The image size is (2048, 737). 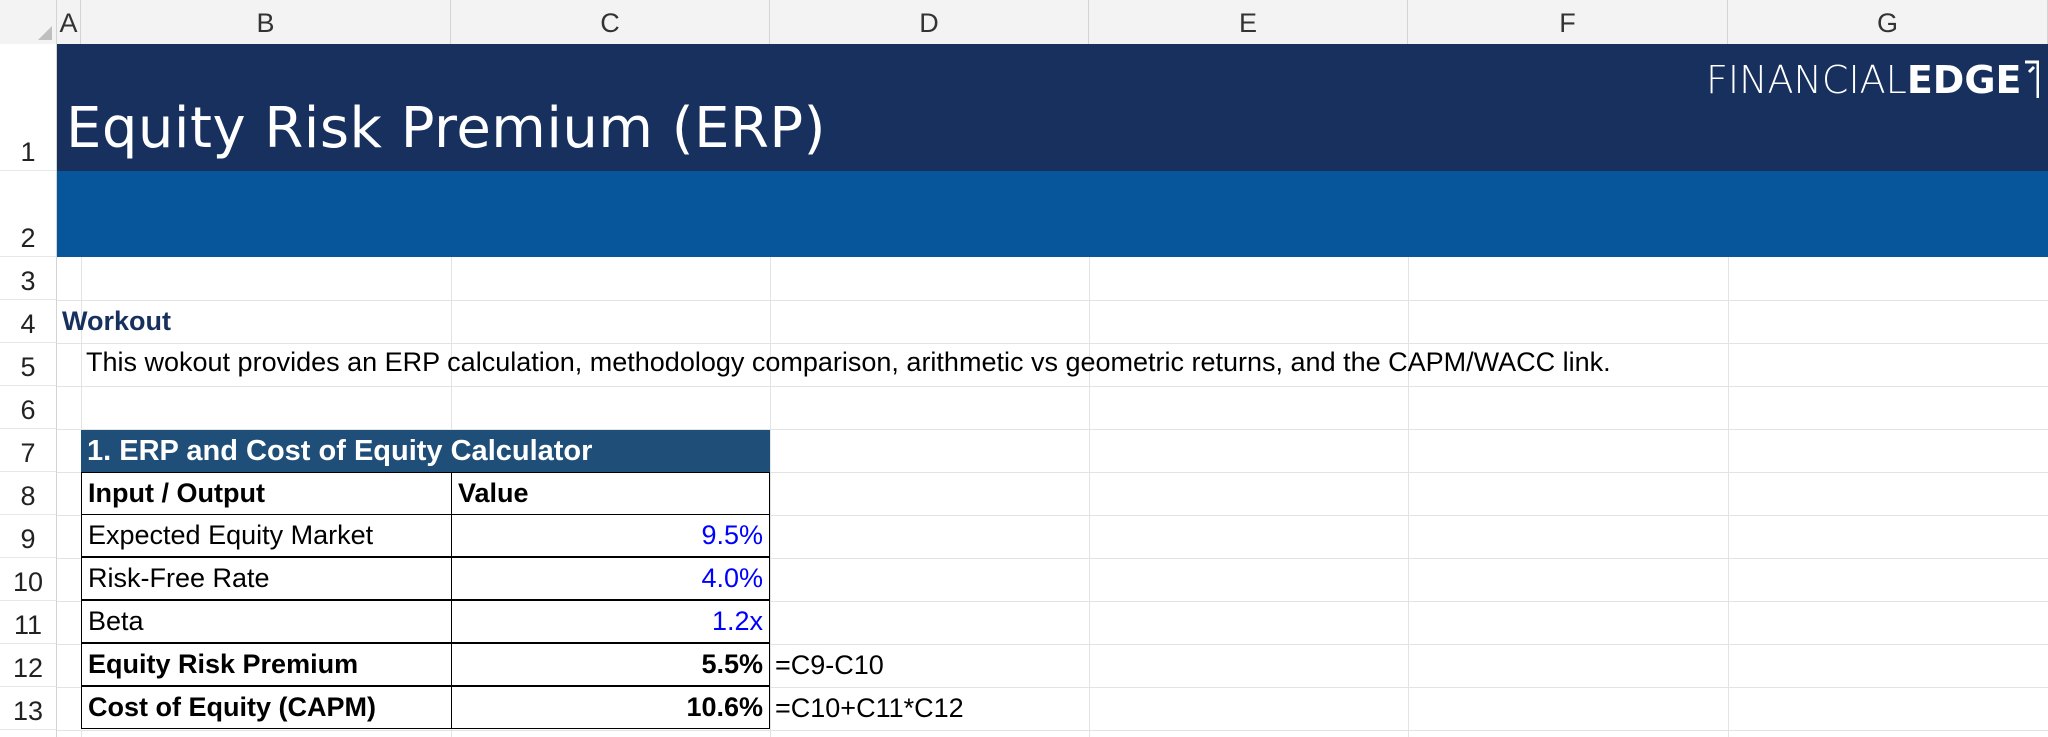 I want to click on row-header-9: 9, so click(x=28, y=536).